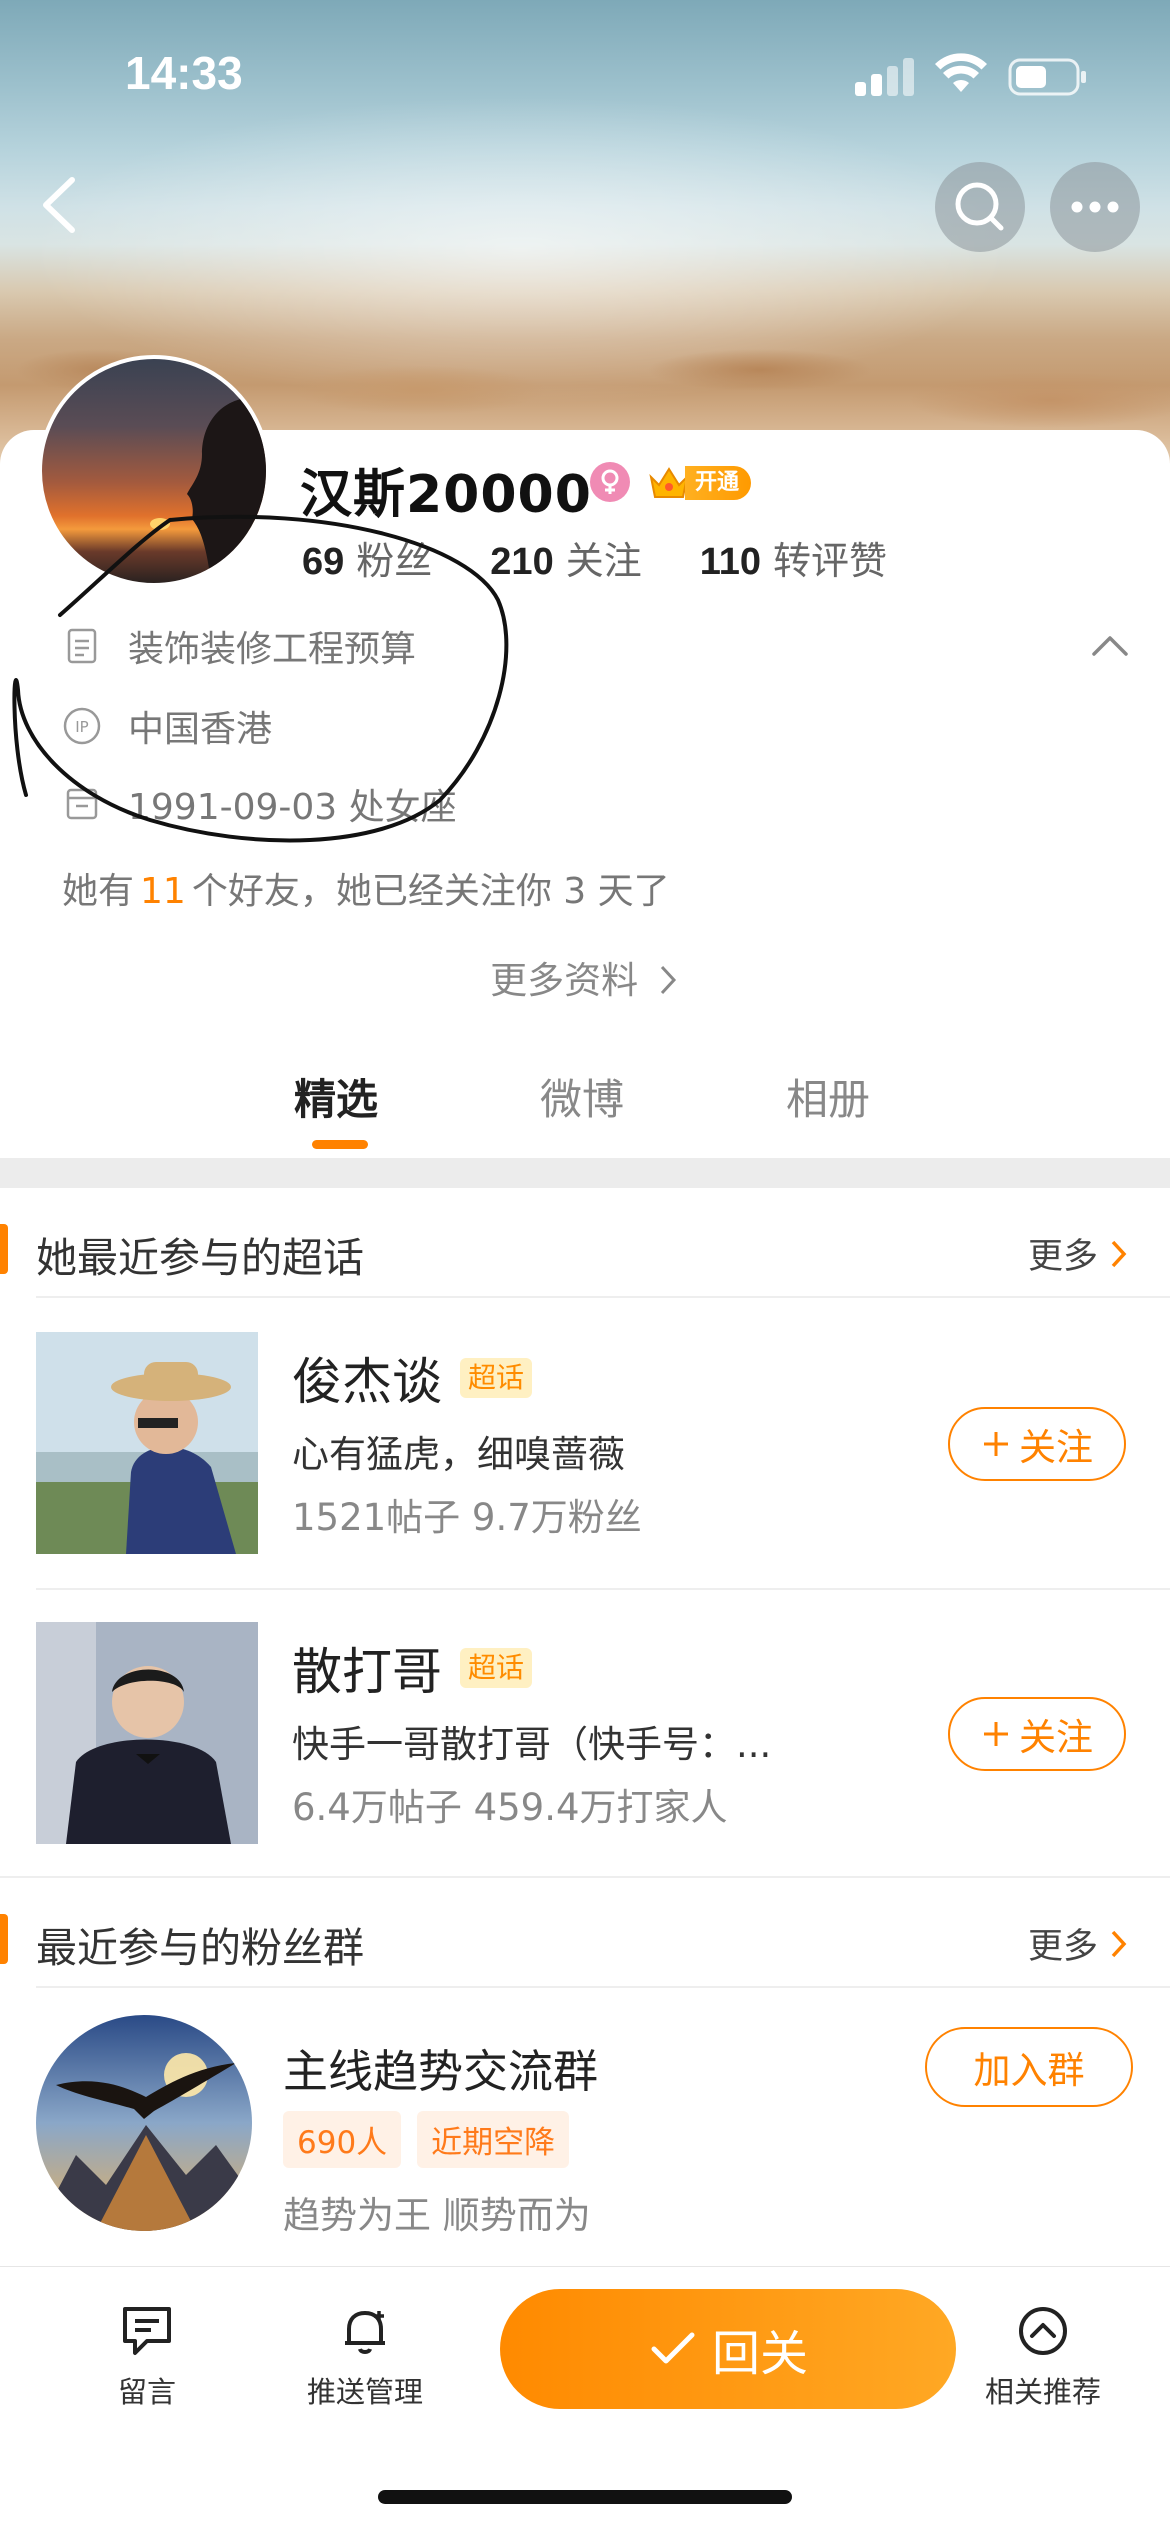 The width and height of the screenshot is (1170, 2532). Describe the element at coordinates (146, 2392) in the screenshot. I see `message-label: 留言` at that location.